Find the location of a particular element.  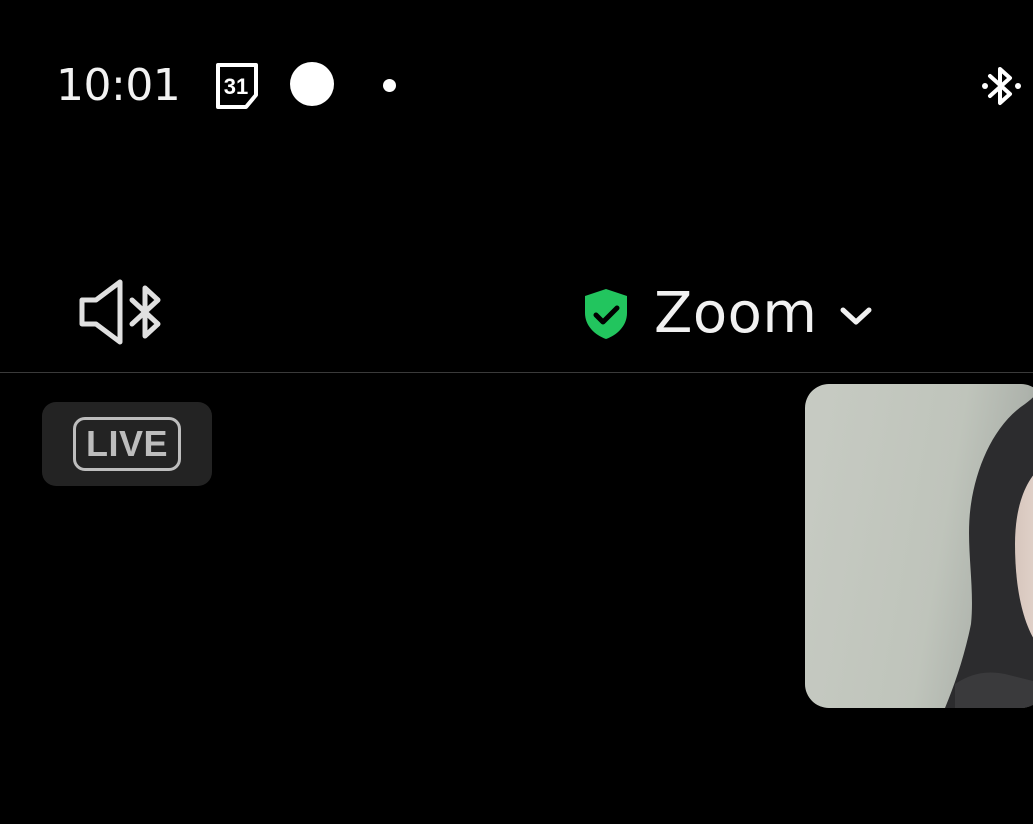

live-label: LIVE is located at coordinates (126, 444).